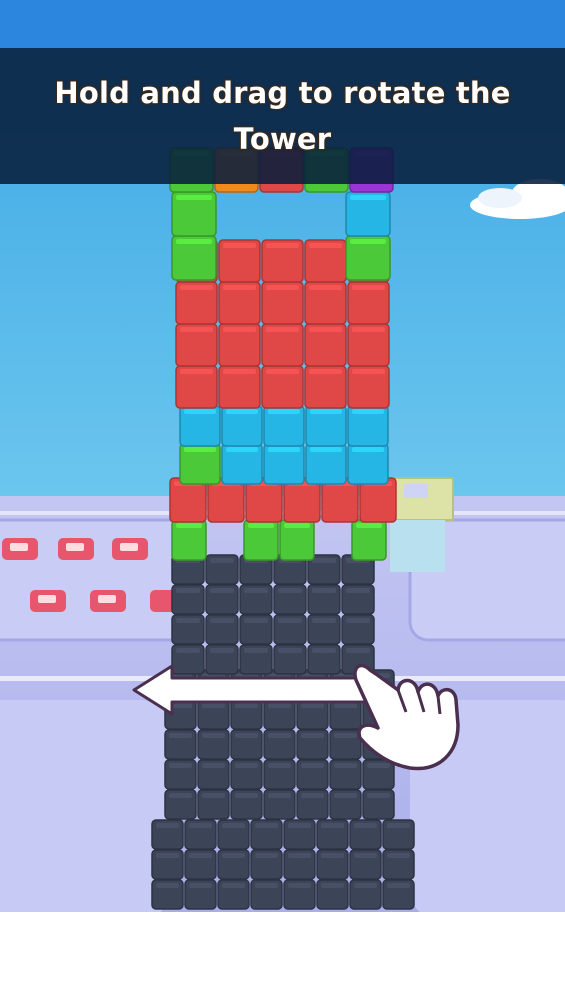 This screenshot has height=1004, width=565. I want to click on hint-text: Hold and drag to rotate the Tower, so click(282, 116).